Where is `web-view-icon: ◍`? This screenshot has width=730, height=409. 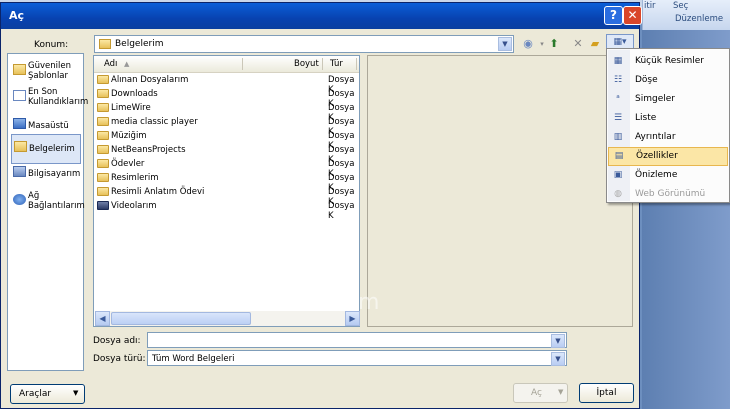
web-view-icon: ◍ is located at coordinates (618, 194).